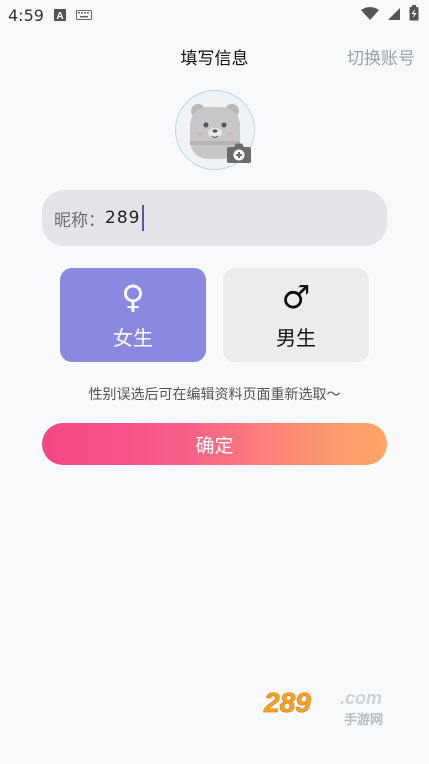 This screenshot has height=764, width=429. Describe the element at coordinates (133, 296) in the screenshot. I see `female-symbol-icon: ♀` at that location.